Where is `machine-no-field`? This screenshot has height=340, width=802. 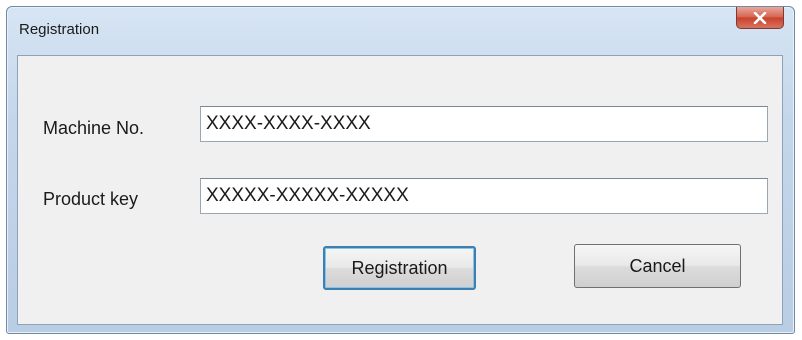 machine-no-field is located at coordinates (484, 124).